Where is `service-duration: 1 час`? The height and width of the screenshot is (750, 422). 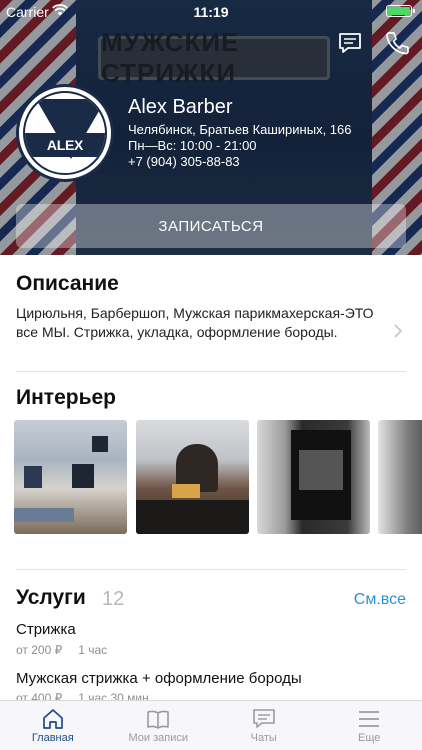
service-duration: 1 час is located at coordinates (93, 650).